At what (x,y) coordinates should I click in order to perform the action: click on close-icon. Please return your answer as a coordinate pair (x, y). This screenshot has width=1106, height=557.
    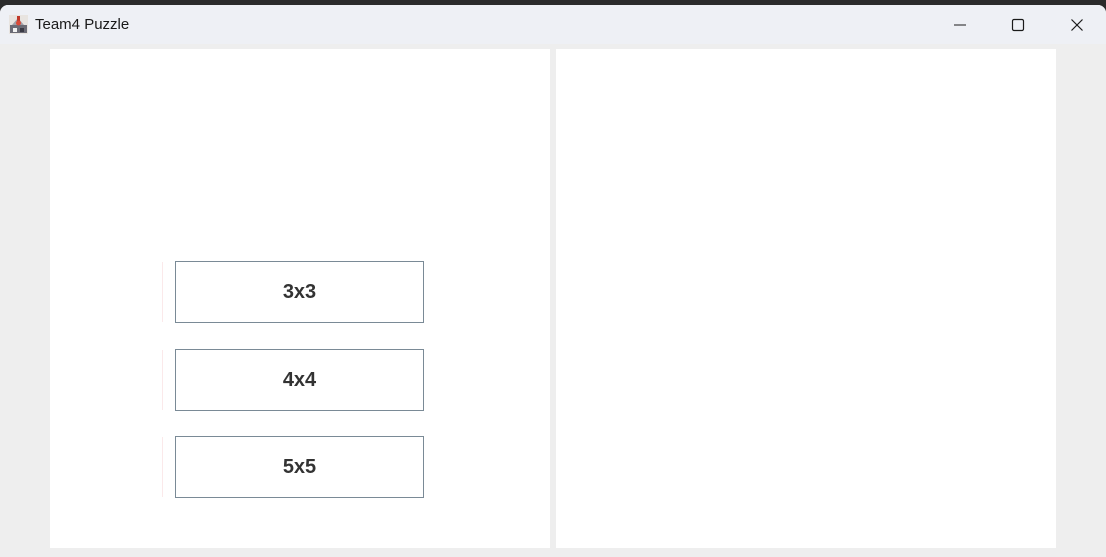
    Looking at the image, I should click on (1077, 24).